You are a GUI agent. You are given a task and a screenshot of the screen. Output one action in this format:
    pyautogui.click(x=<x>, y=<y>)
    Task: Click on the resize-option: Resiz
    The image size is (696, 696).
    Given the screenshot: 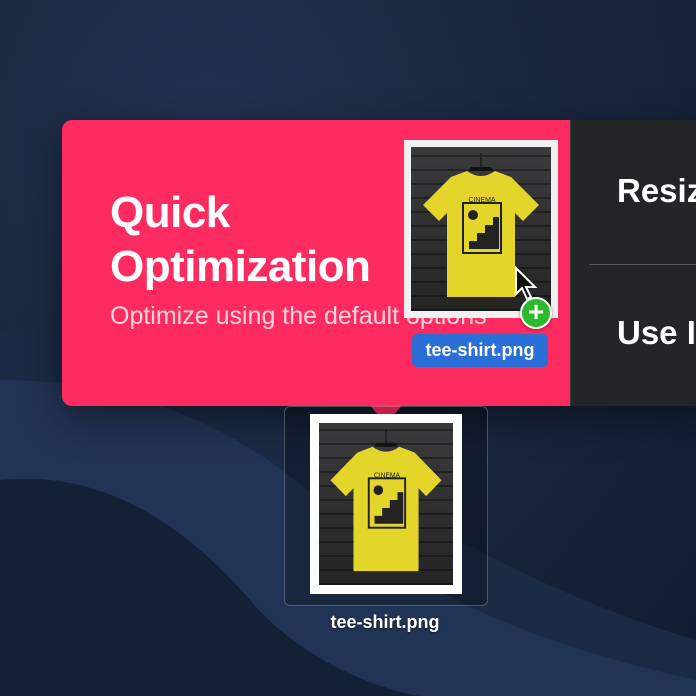 What is the action you would take?
    pyautogui.click(x=656, y=191)
    